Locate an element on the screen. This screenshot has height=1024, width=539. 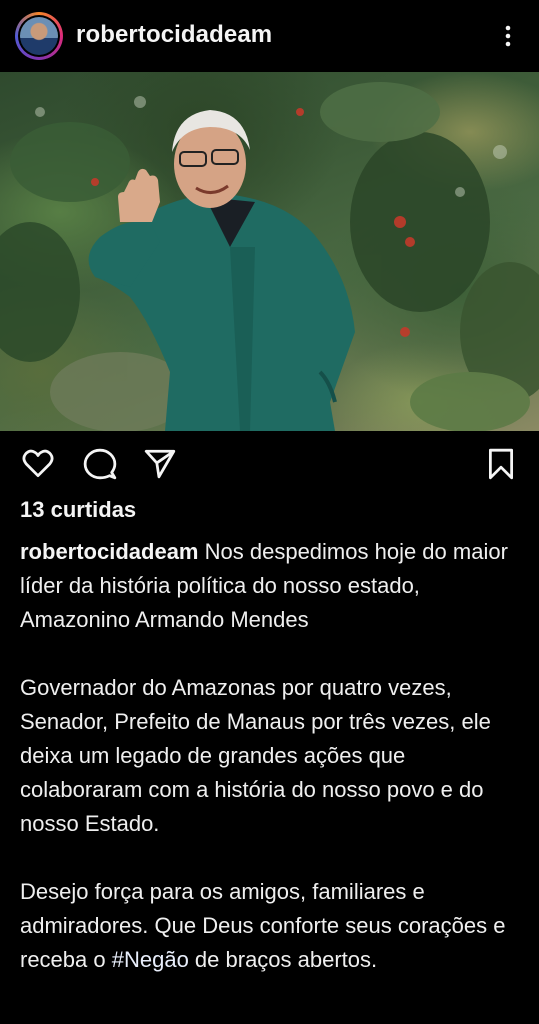
send-icon is located at coordinates (160, 464).